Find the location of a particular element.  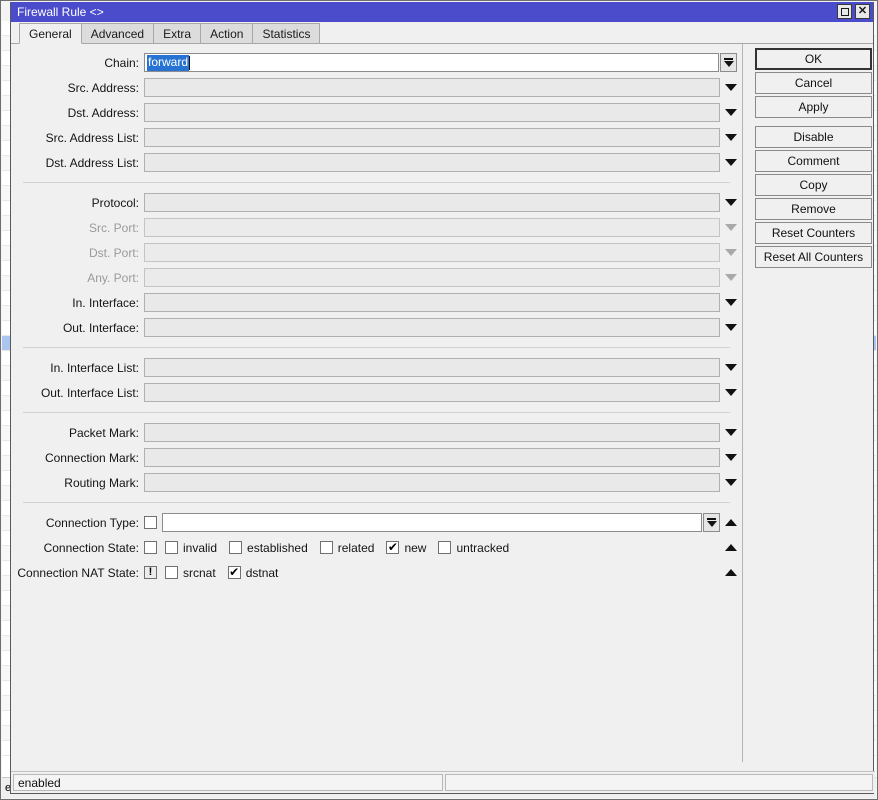

label-any-port: Any. Port: is located at coordinates (113, 277).